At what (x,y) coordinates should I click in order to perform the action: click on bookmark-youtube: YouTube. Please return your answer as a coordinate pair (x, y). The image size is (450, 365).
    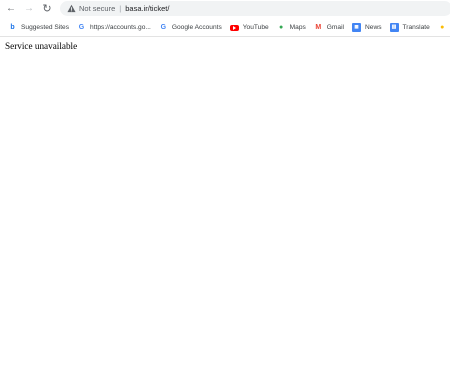
    Looking at the image, I should click on (249, 27).